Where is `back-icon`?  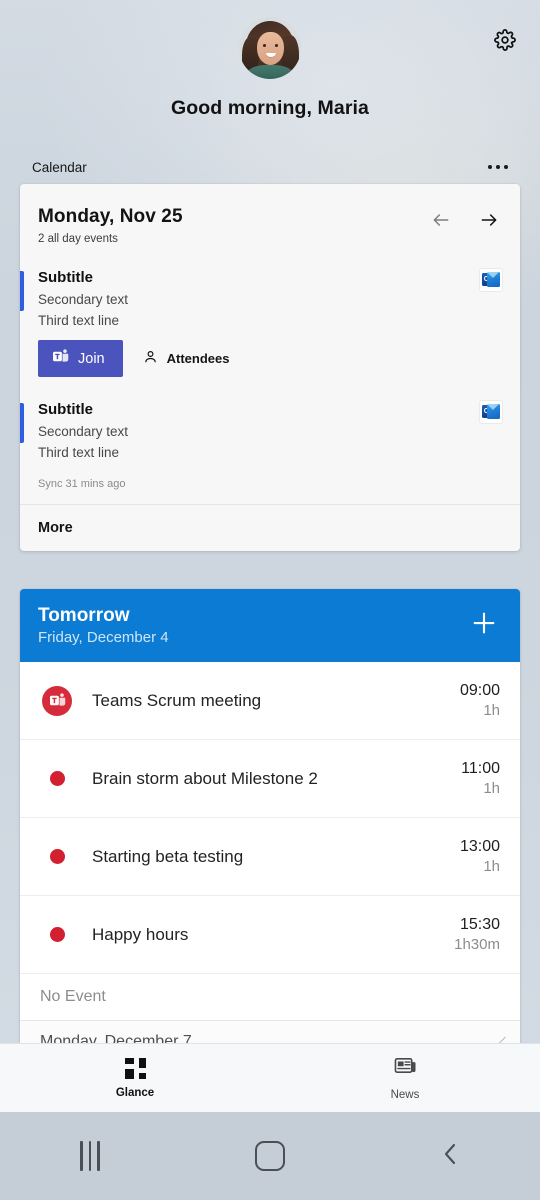 back-icon is located at coordinates (450, 1156).